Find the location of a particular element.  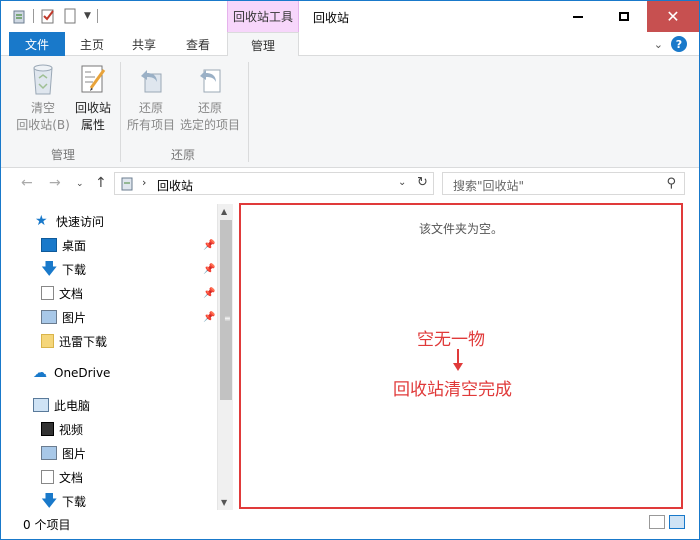

status-bar: 0 个项目 is located at coordinates (350, 525).